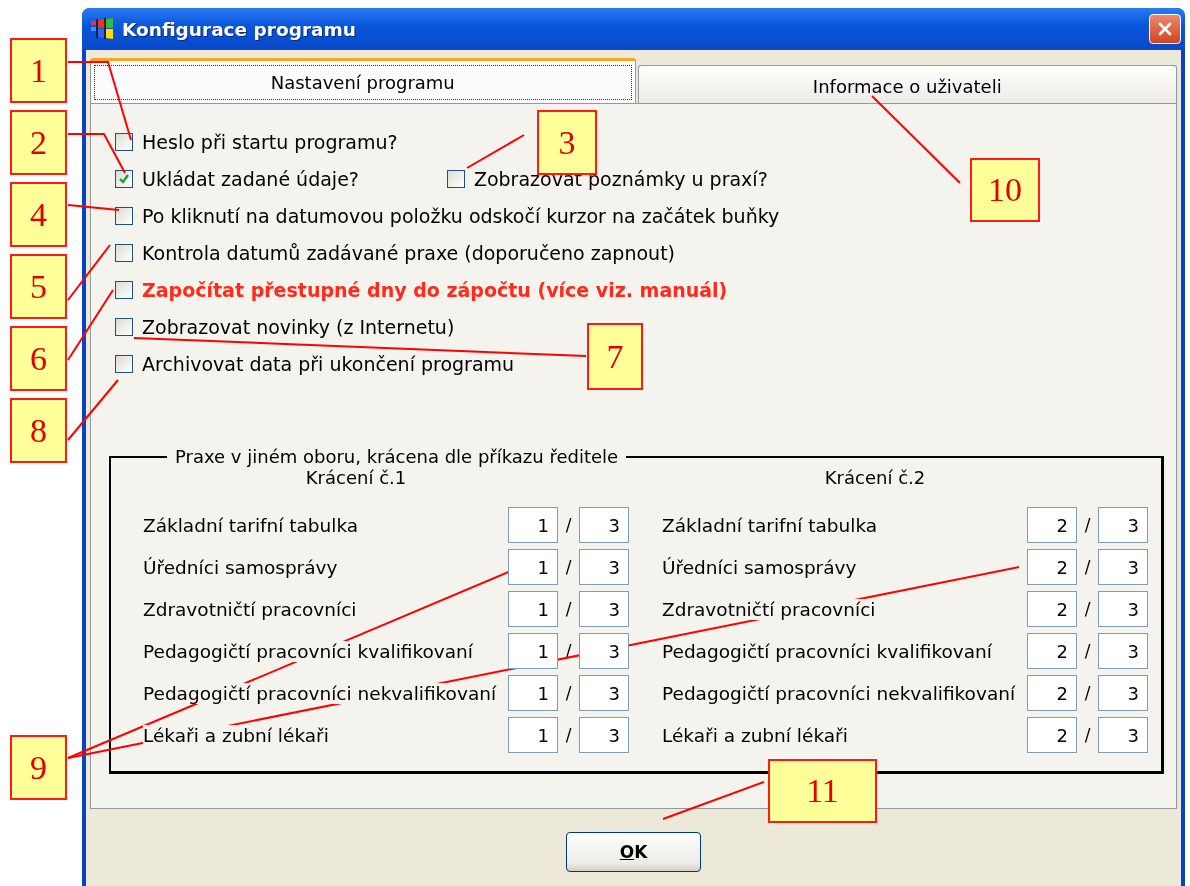 The image size is (1190, 886). I want to click on callout-number: 3, so click(567, 142).